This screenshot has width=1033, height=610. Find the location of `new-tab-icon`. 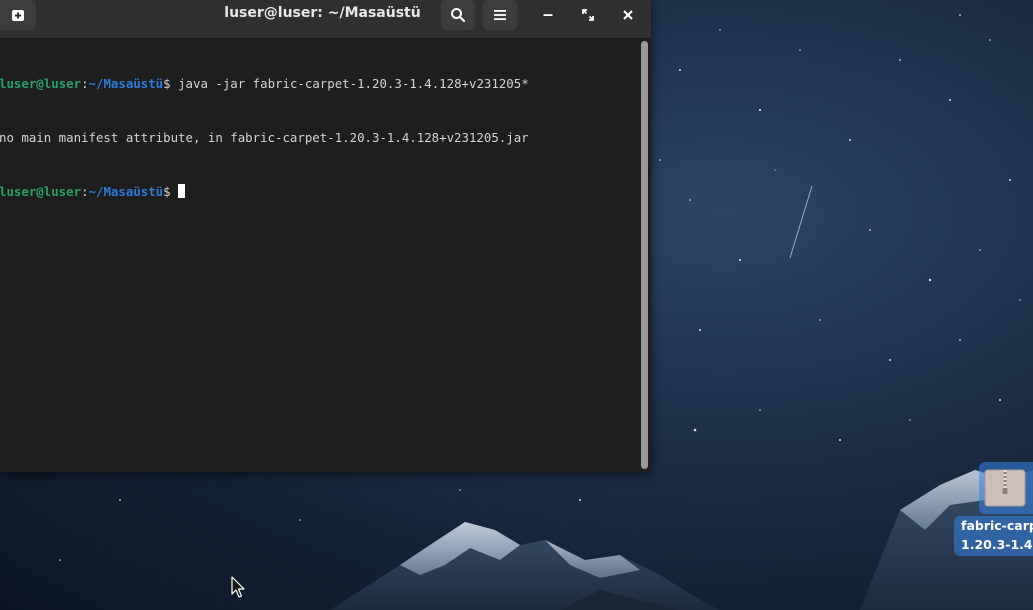

new-tab-icon is located at coordinates (18, 15).